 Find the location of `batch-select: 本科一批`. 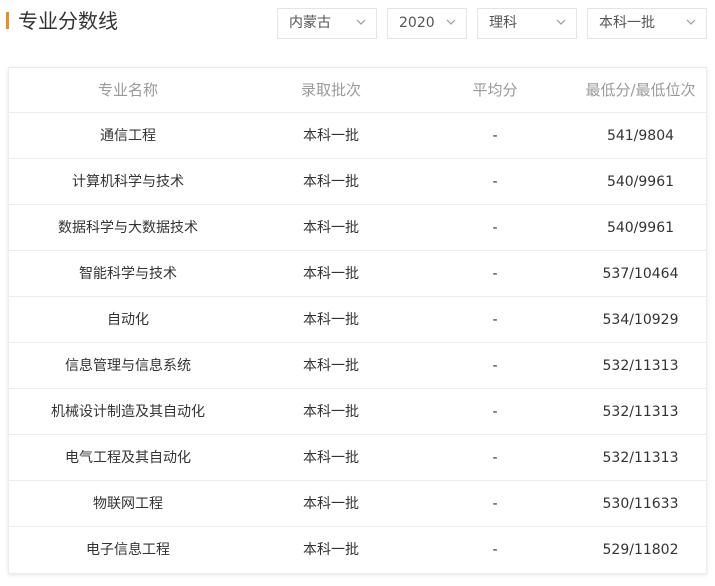

batch-select: 本科一批 is located at coordinates (647, 23).